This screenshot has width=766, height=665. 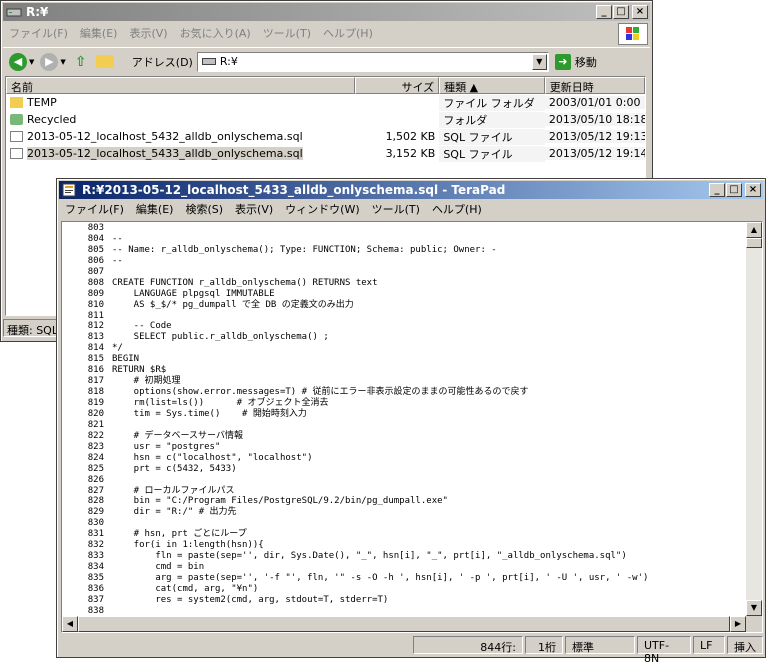 I want to click on code-line: 813 SELECT public.r_alldb_onlyschema() ;, so click(x=404, y=337).